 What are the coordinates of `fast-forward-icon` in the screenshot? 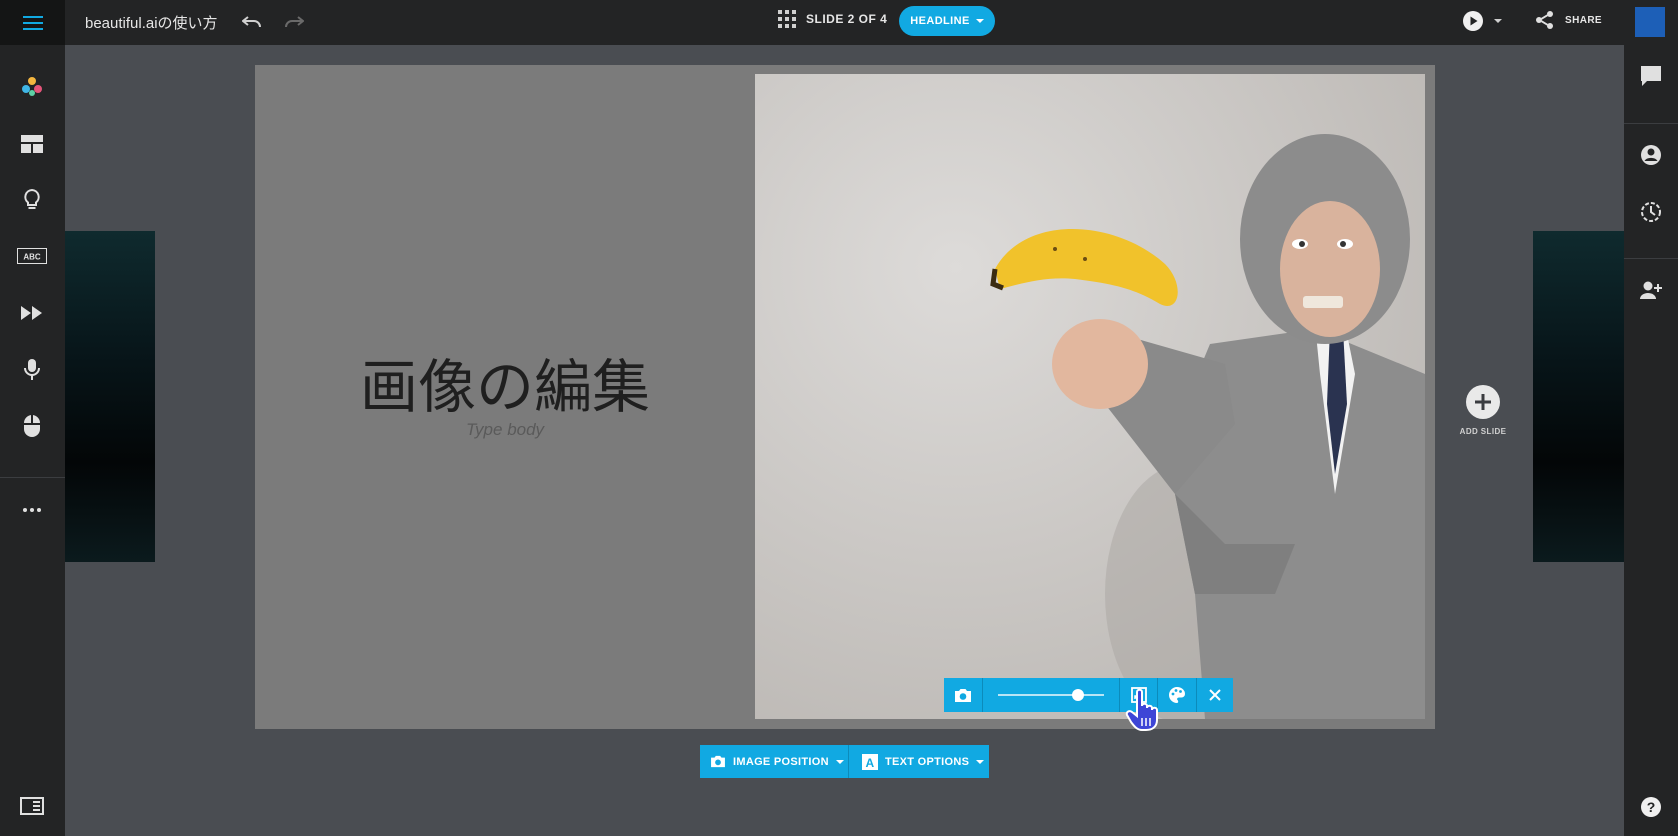 It's located at (31, 313).